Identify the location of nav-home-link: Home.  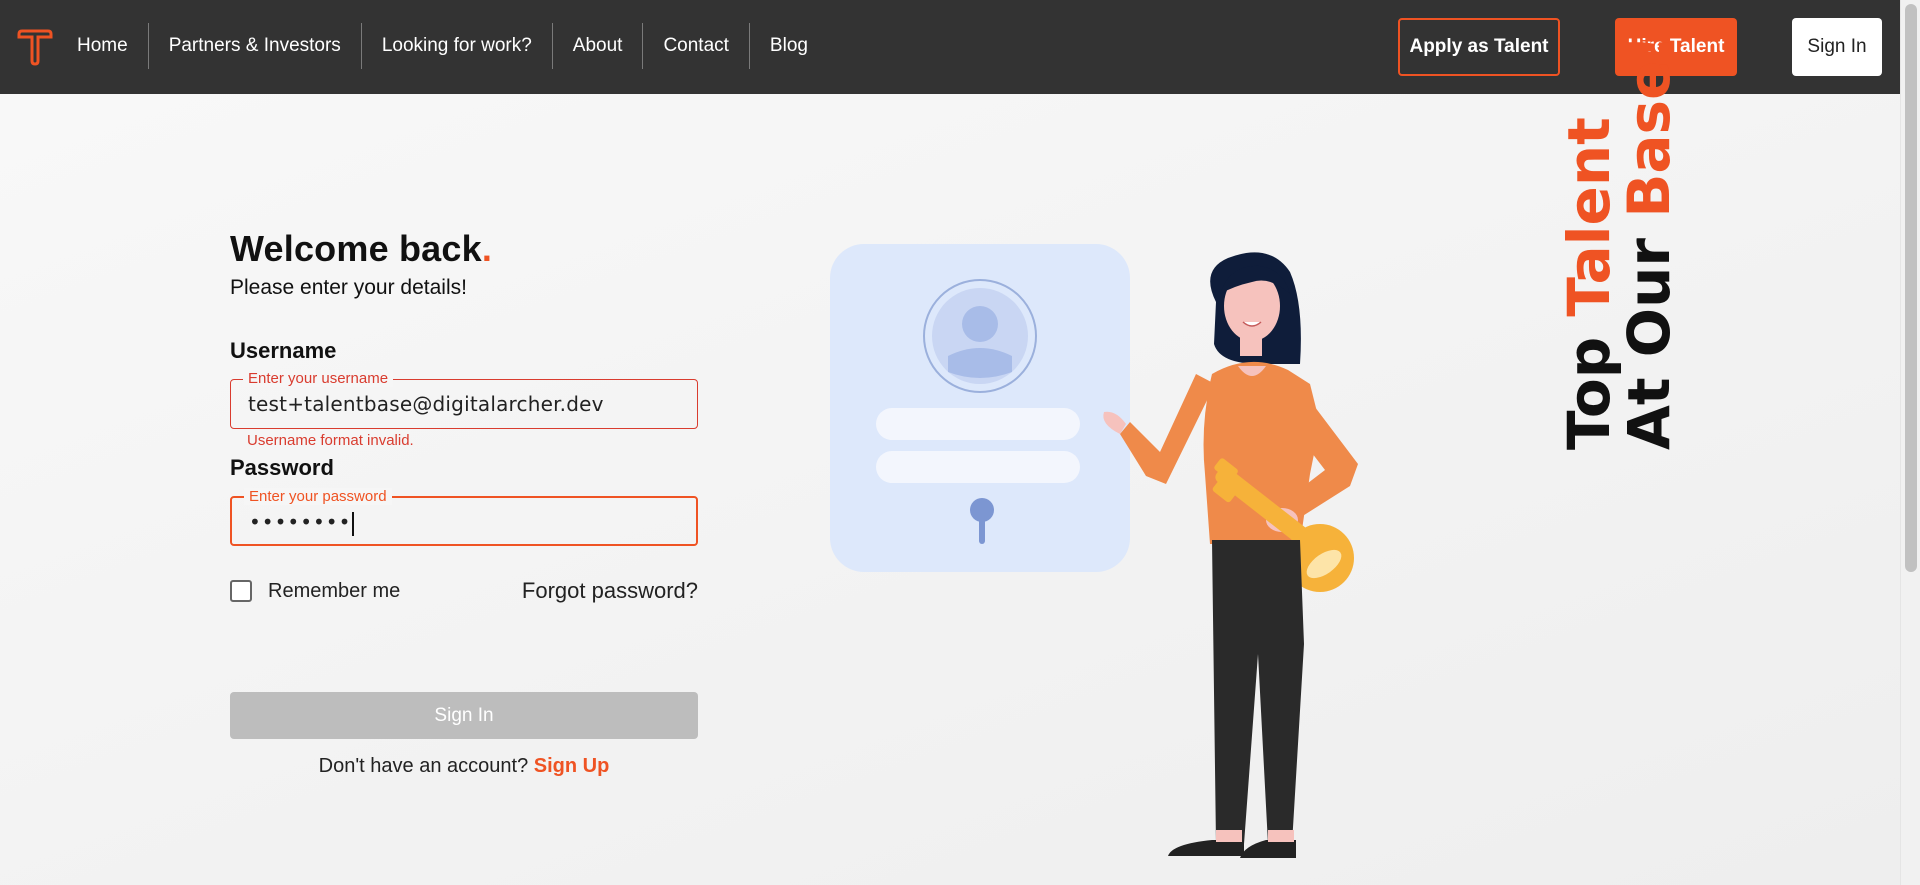
(103, 46).